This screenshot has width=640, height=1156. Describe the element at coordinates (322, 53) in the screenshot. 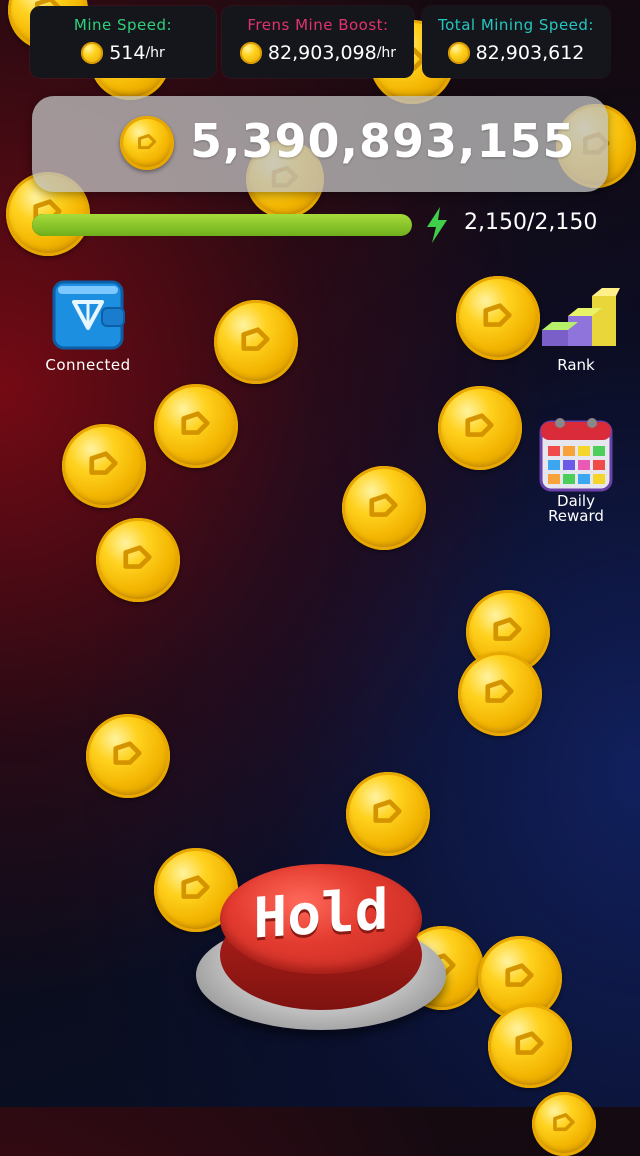

I see `frens-boost-value: 82,903,098` at that location.